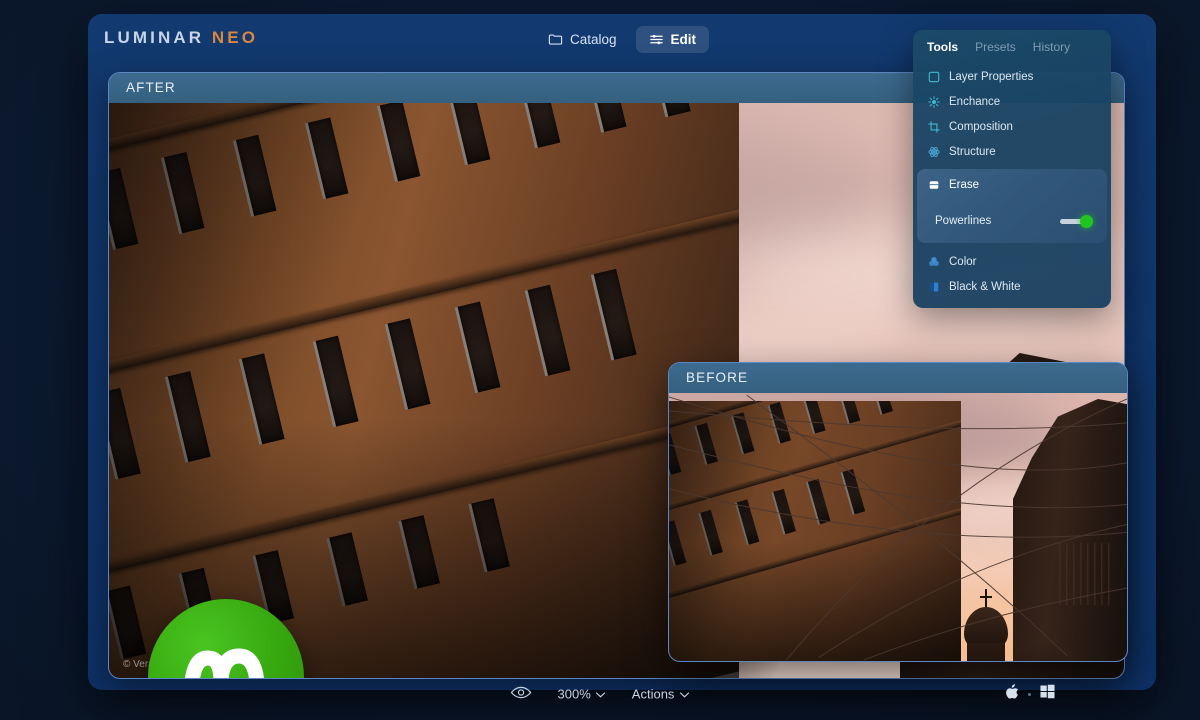 The image size is (1200, 720). I want to click on apple-logo-icon, so click(1012, 694).